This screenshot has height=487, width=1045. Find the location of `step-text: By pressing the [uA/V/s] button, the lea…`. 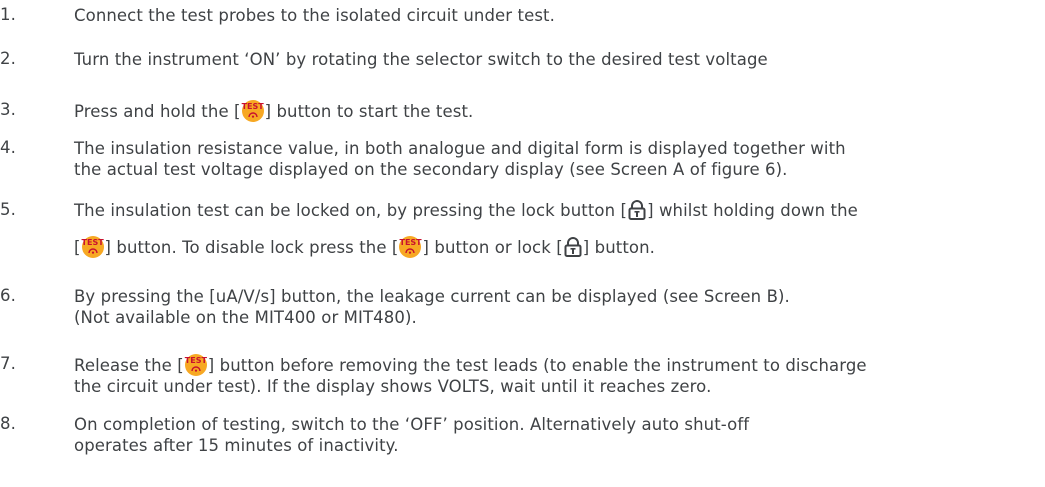

step-text: By pressing the [uA/V/s] button, the lea… is located at coordinates (432, 296).